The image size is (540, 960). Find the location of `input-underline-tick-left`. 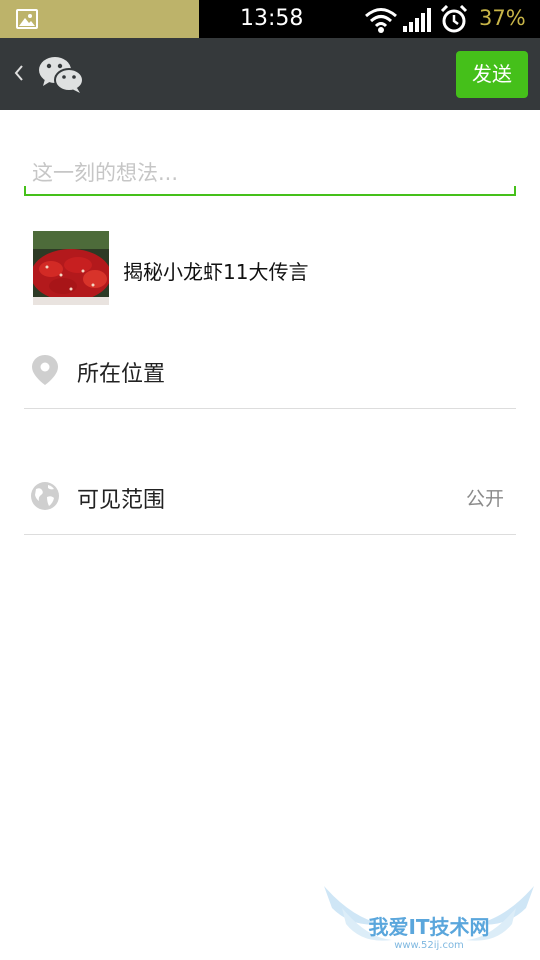

input-underline-tick-left is located at coordinates (25, 191).